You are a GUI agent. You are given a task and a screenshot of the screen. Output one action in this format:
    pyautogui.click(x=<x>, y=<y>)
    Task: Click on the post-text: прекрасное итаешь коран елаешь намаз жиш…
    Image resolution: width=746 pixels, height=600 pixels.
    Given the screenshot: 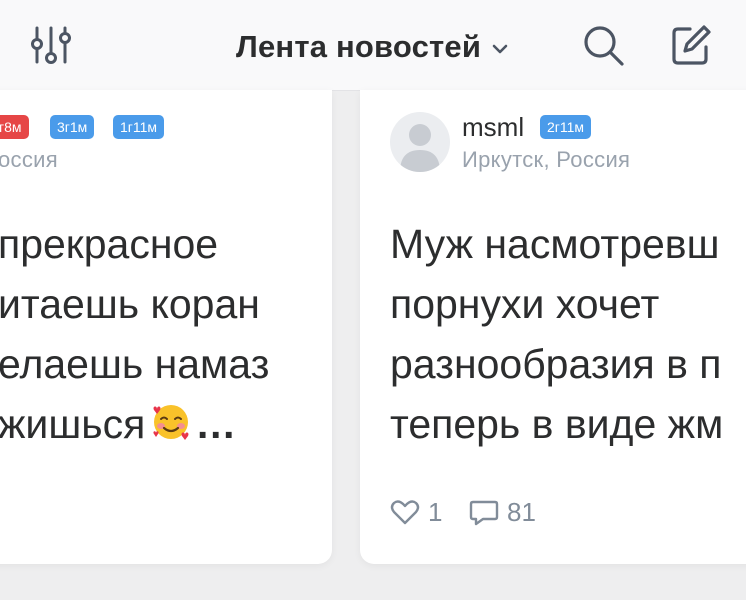 What is the action you would take?
    pyautogui.click(x=134, y=334)
    